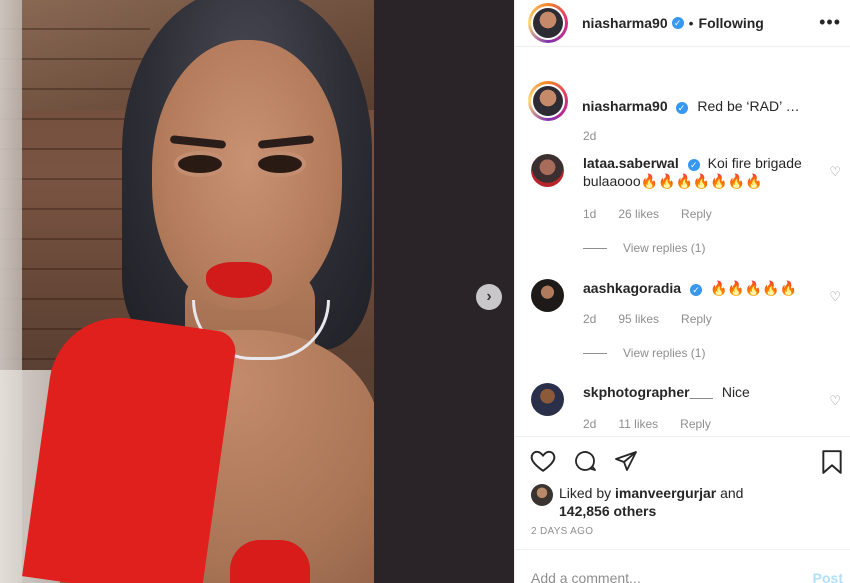  What do you see at coordinates (625, 106) in the screenshot?
I see `caption-username: niasharma90` at bounding box center [625, 106].